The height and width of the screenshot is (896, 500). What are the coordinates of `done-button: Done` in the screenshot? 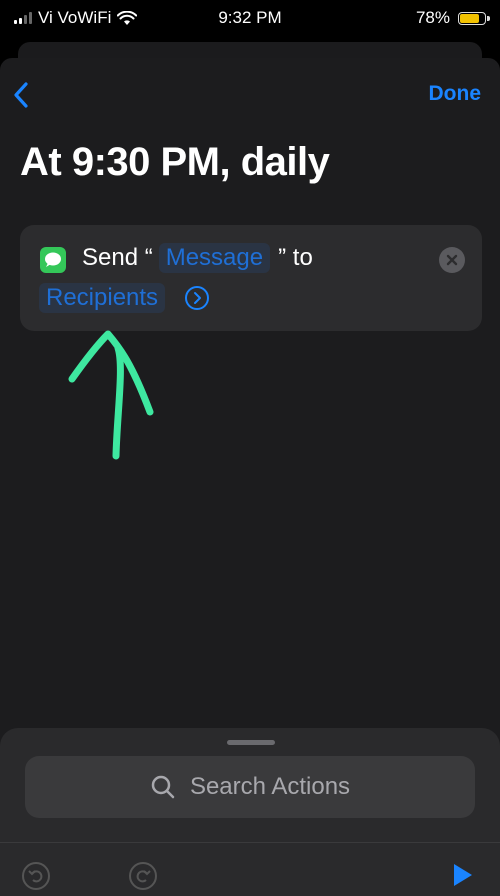 It's located at (455, 94).